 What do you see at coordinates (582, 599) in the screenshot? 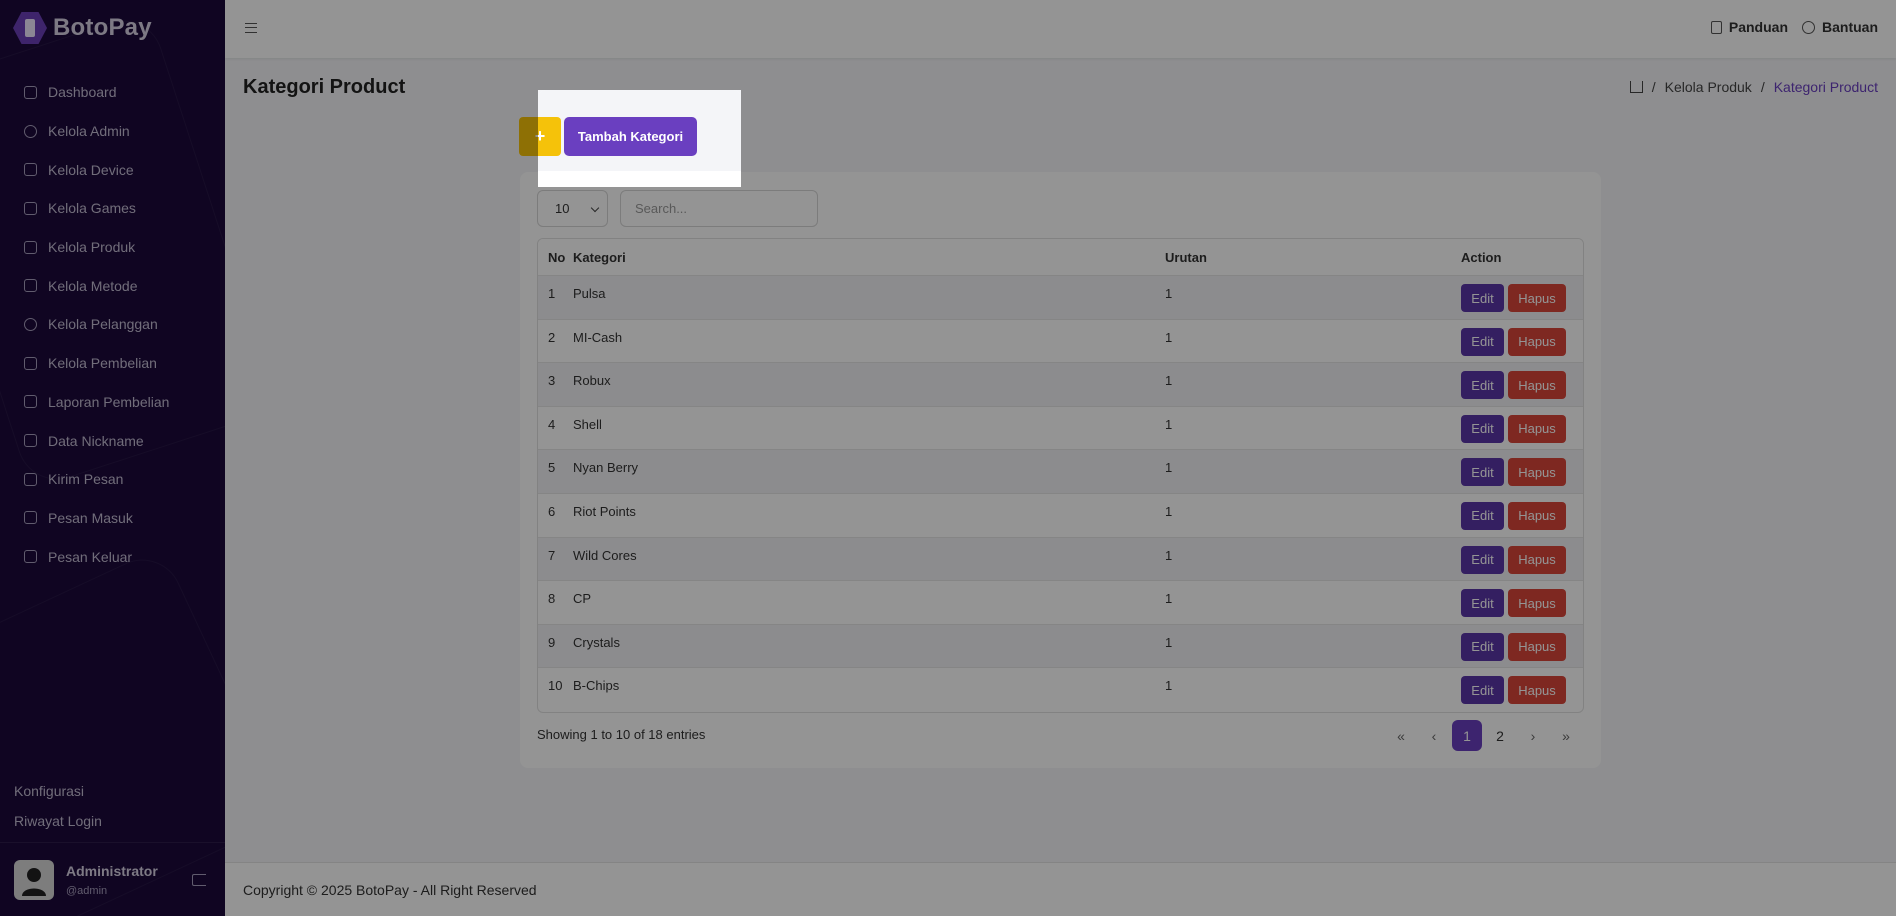
I see `cell-kategori: CP` at bounding box center [582, 599].